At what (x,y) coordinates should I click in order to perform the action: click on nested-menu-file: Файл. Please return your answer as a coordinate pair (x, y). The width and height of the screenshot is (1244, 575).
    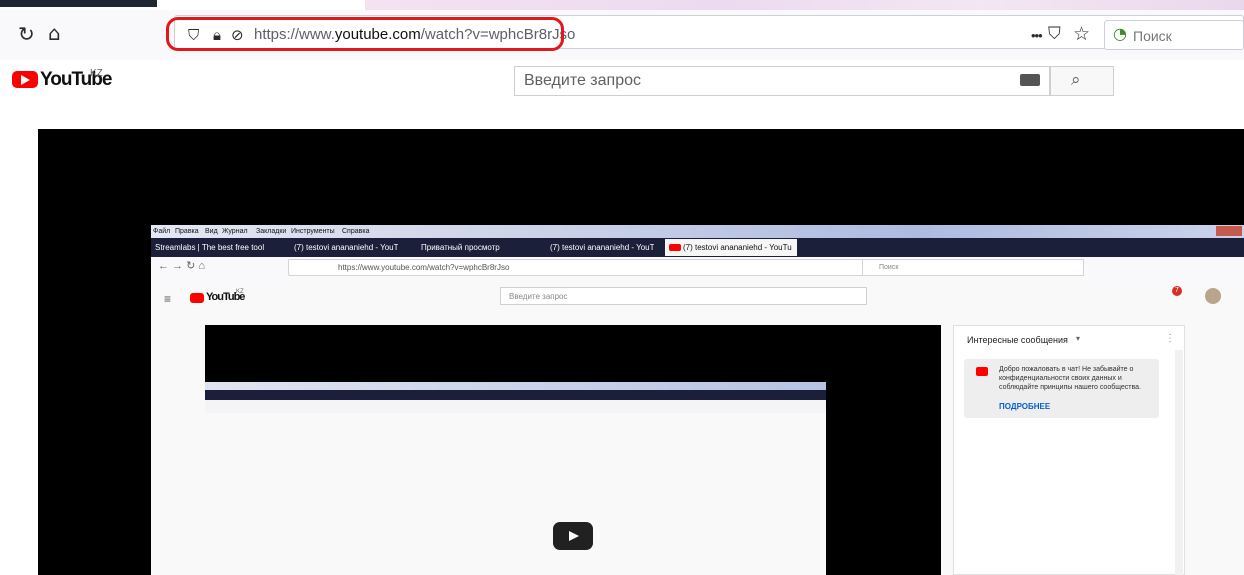
    Looking at the image, I should click on (162, 231).